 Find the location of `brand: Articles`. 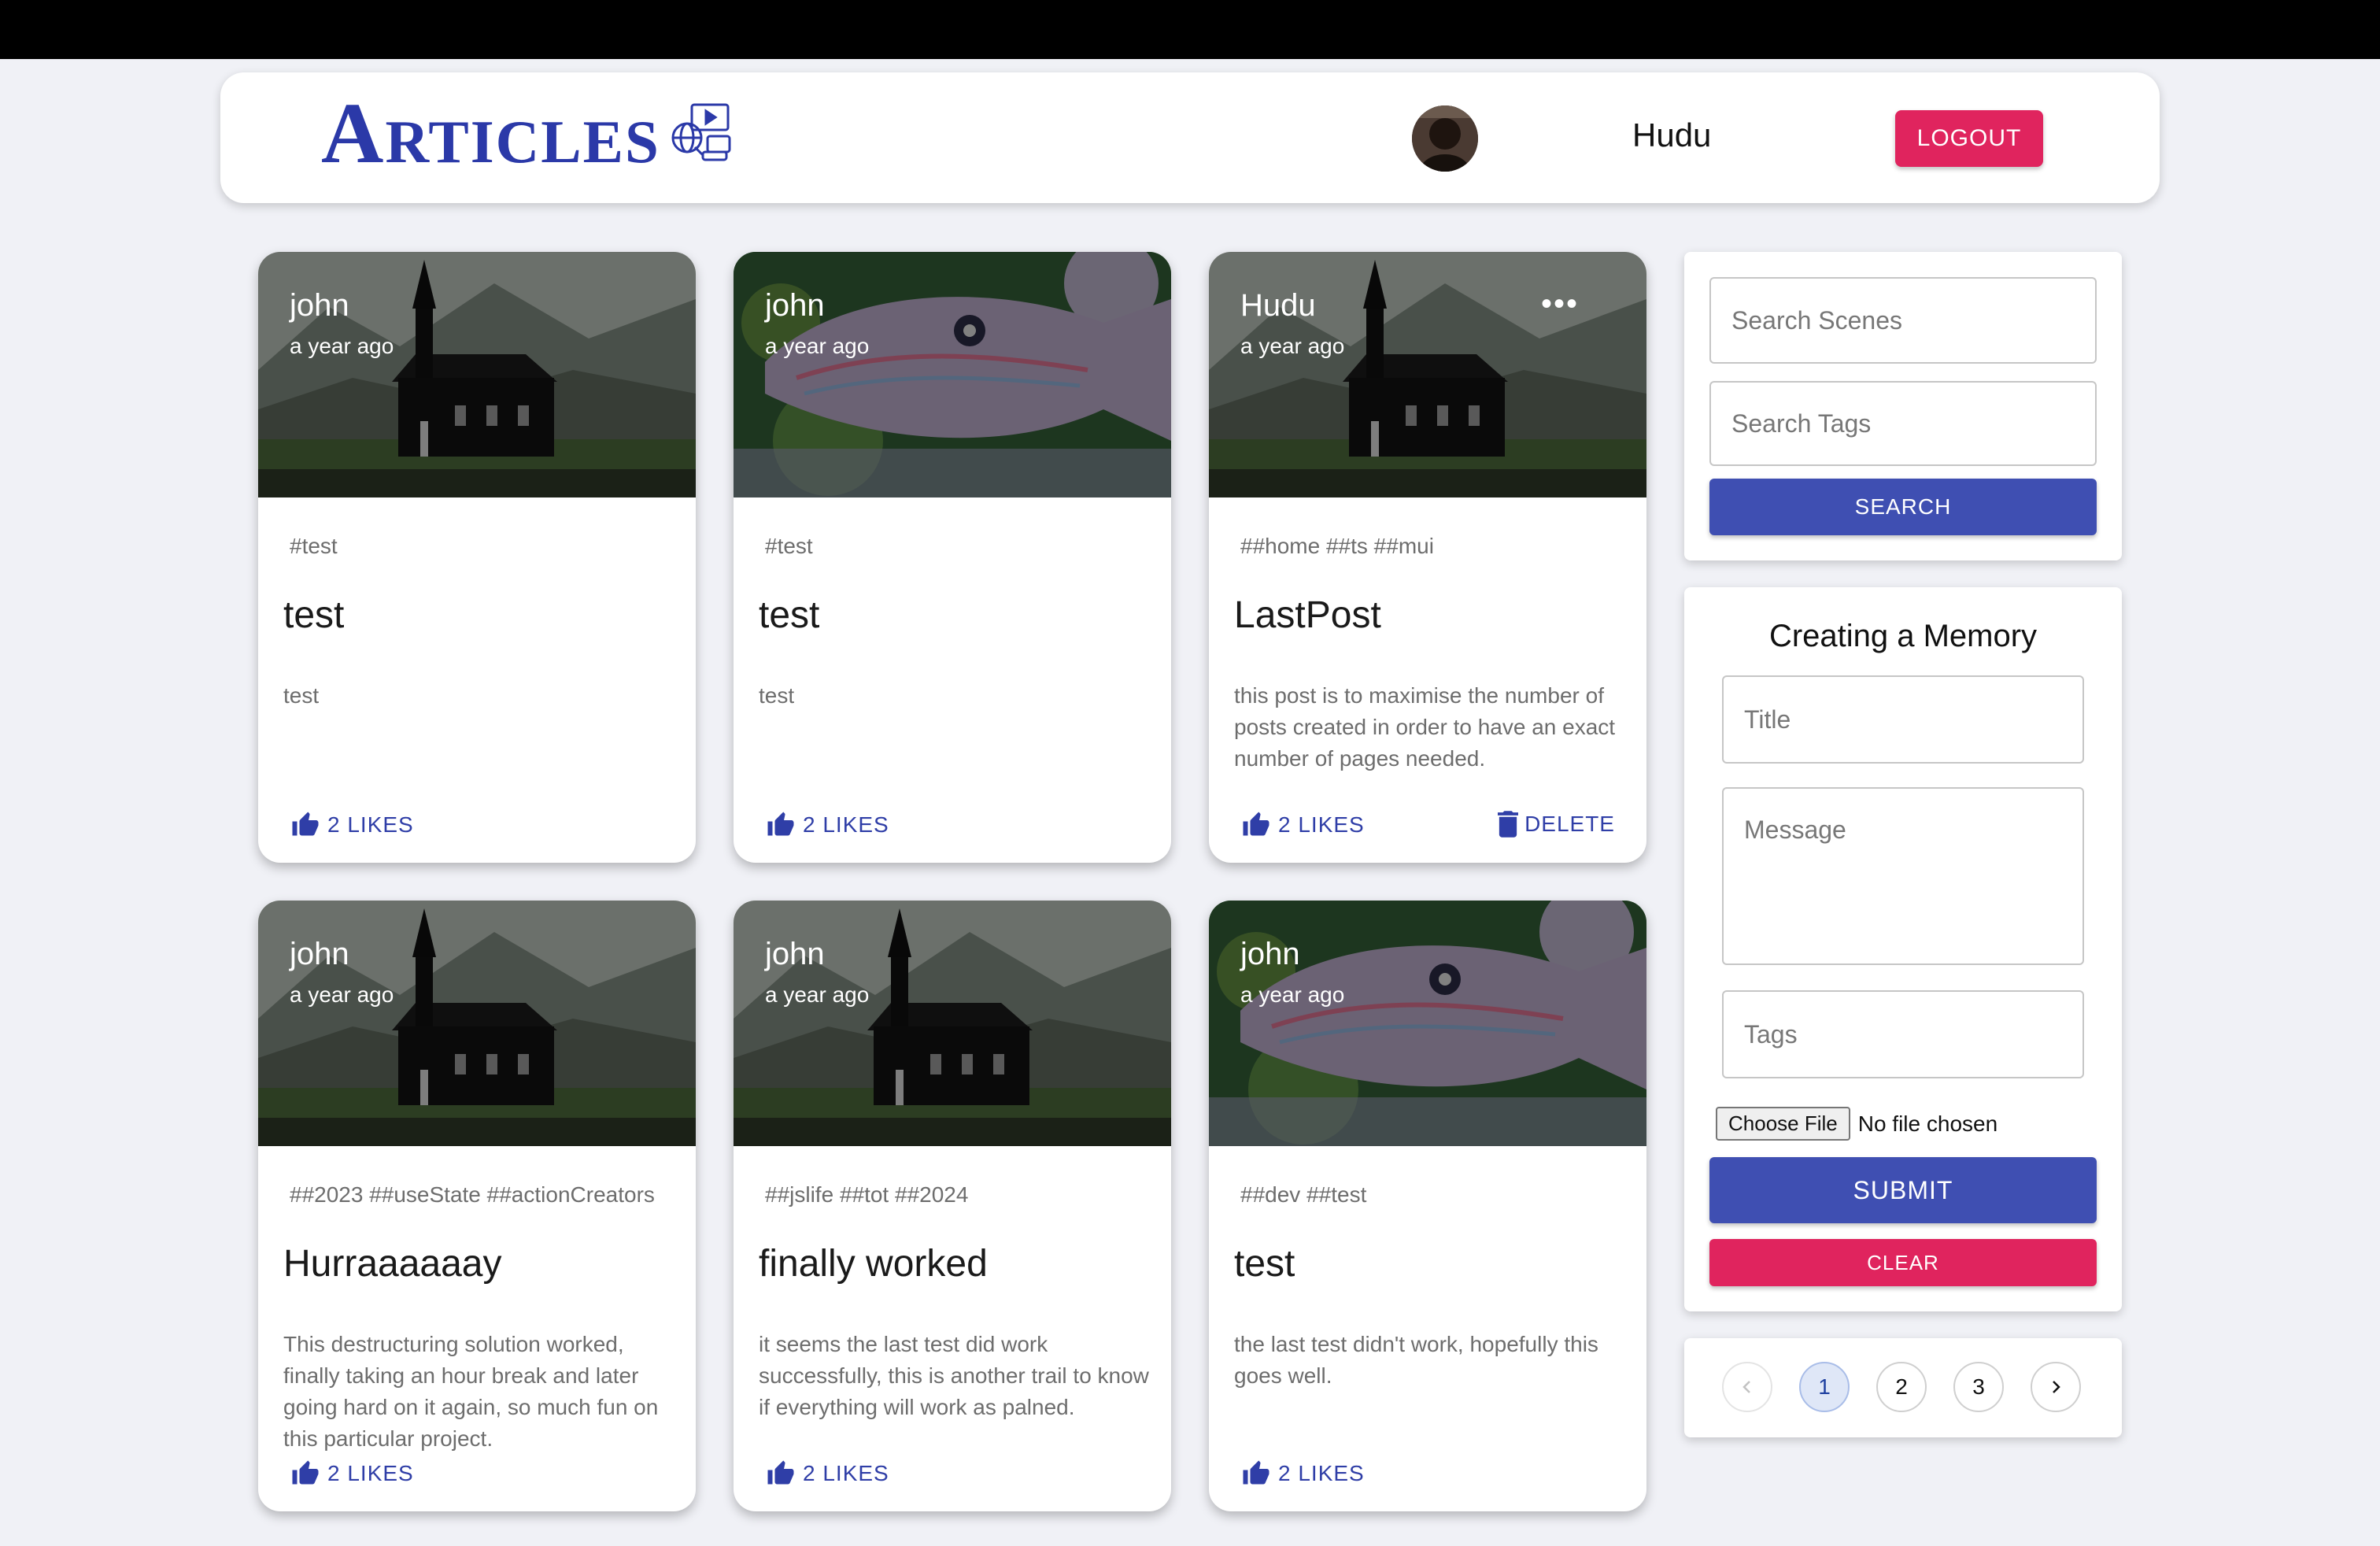

brand: Articles is located at coordinates (527, 133).